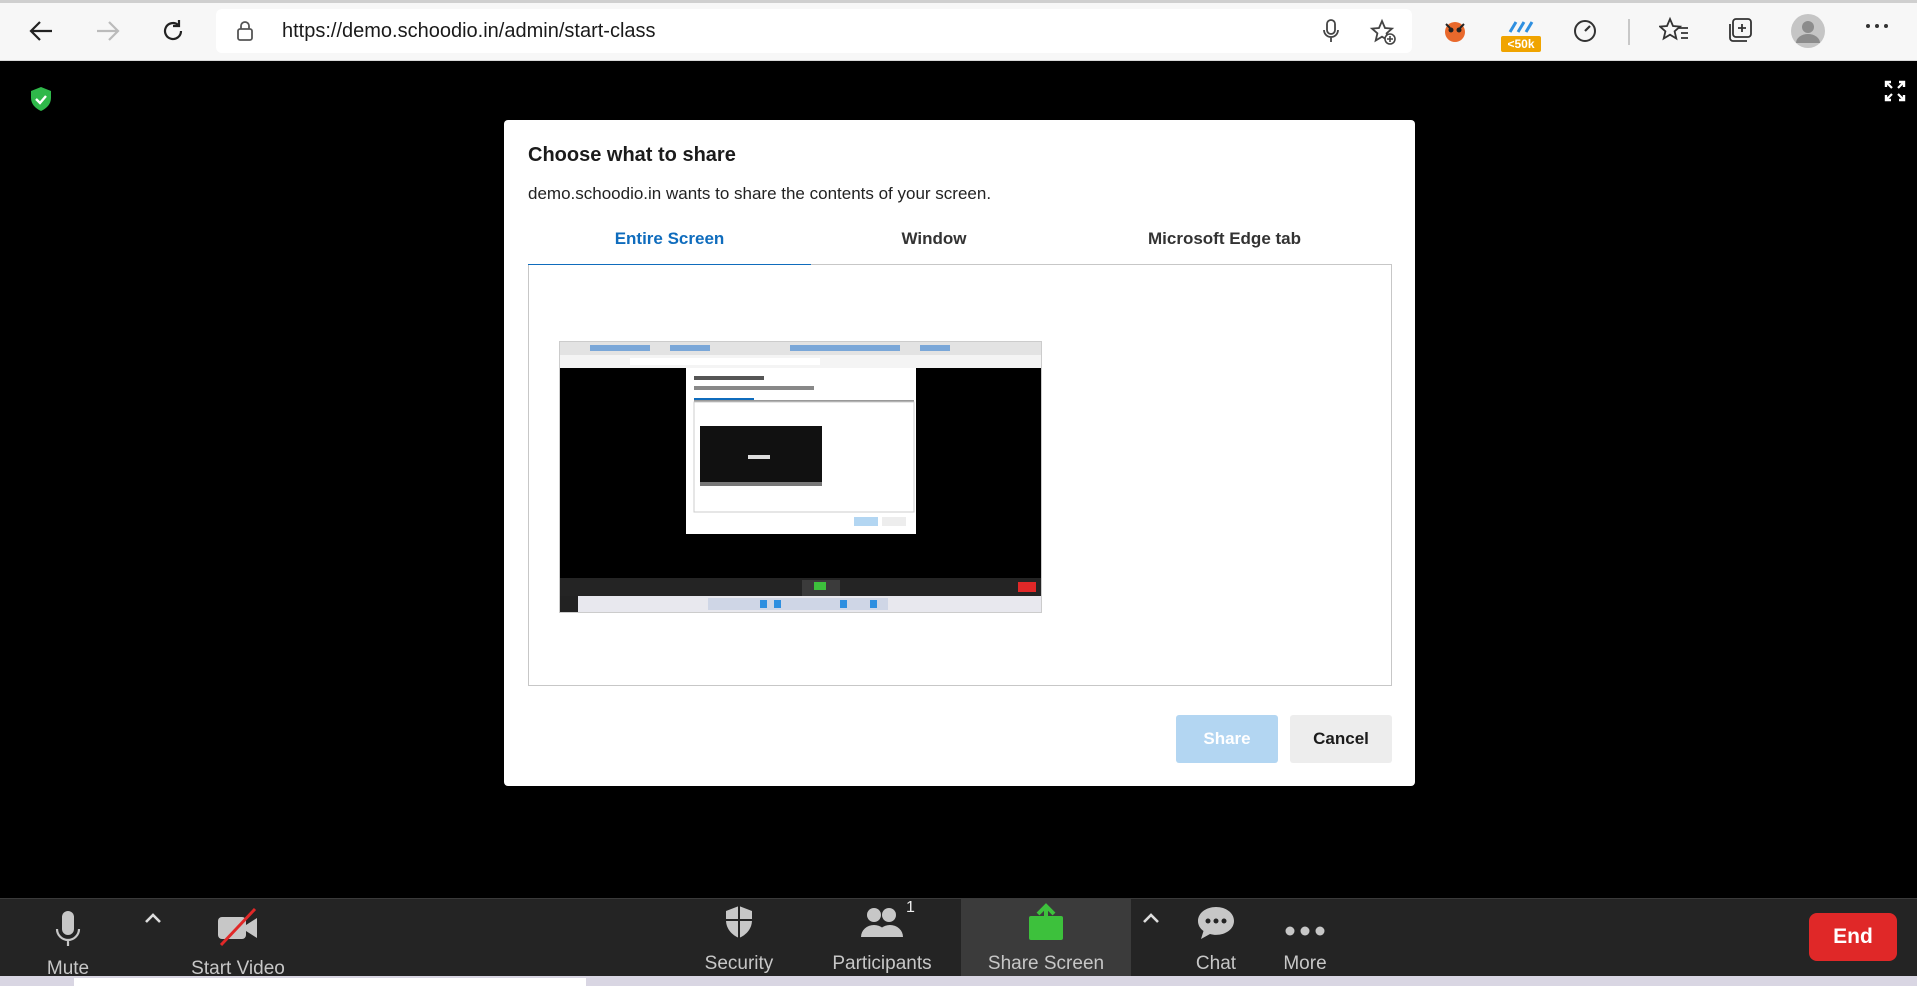 This screenshot has height=986, width=1917. Describe the element at coordinates (882, 963) in the screenshot. I see `participants-label: Participants` at that location.